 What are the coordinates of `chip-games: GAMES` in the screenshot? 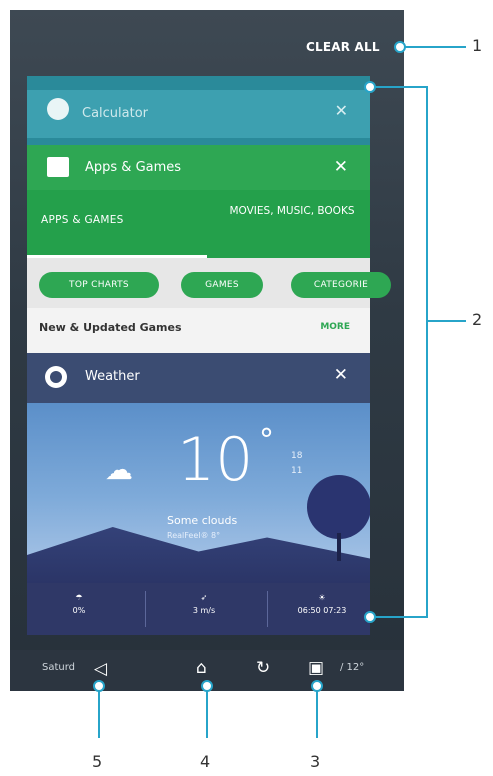 It's located at (222, 285).